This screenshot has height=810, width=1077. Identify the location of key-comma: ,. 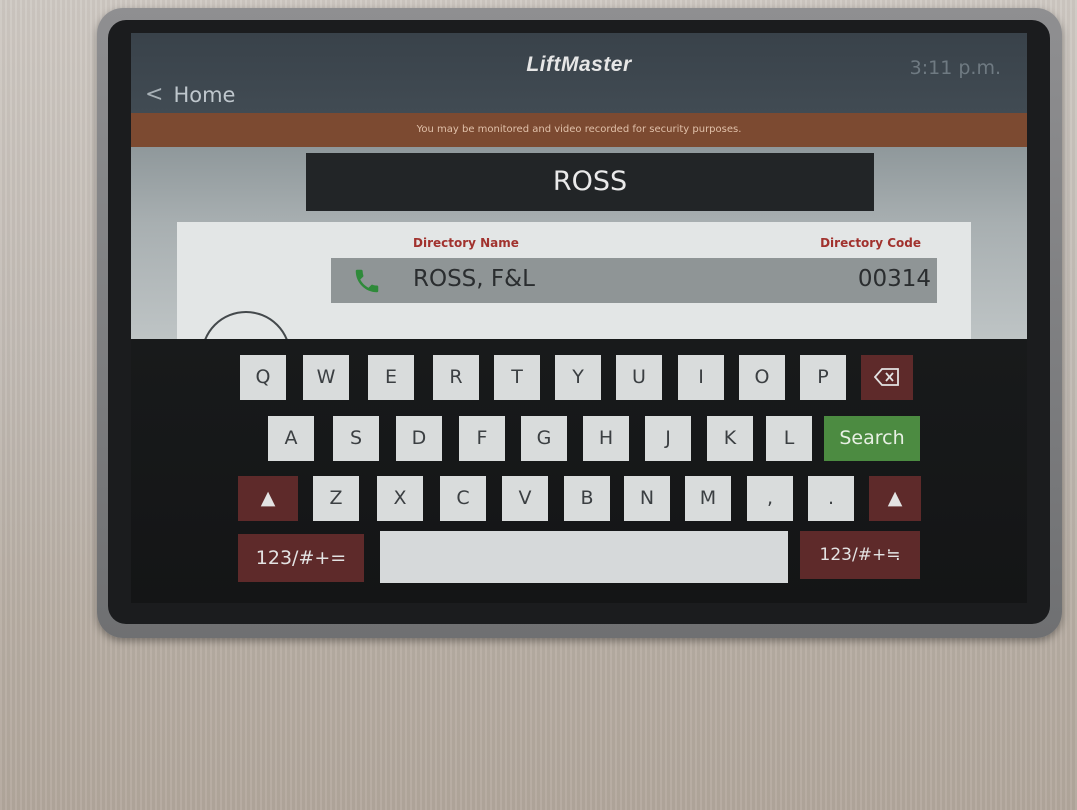
(770, 498).